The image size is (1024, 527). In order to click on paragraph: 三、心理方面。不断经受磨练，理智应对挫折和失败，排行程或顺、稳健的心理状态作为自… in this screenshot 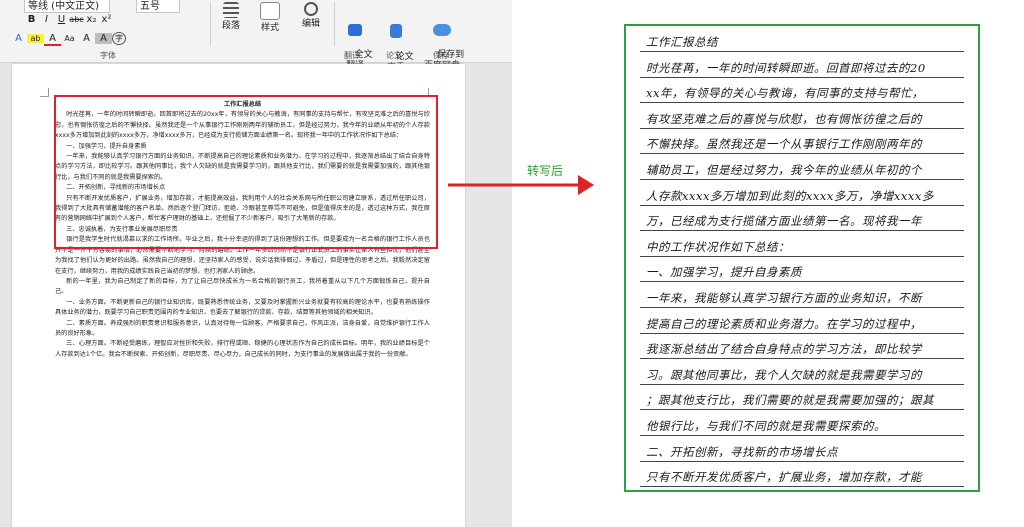, I will do `click(242, 349)`.